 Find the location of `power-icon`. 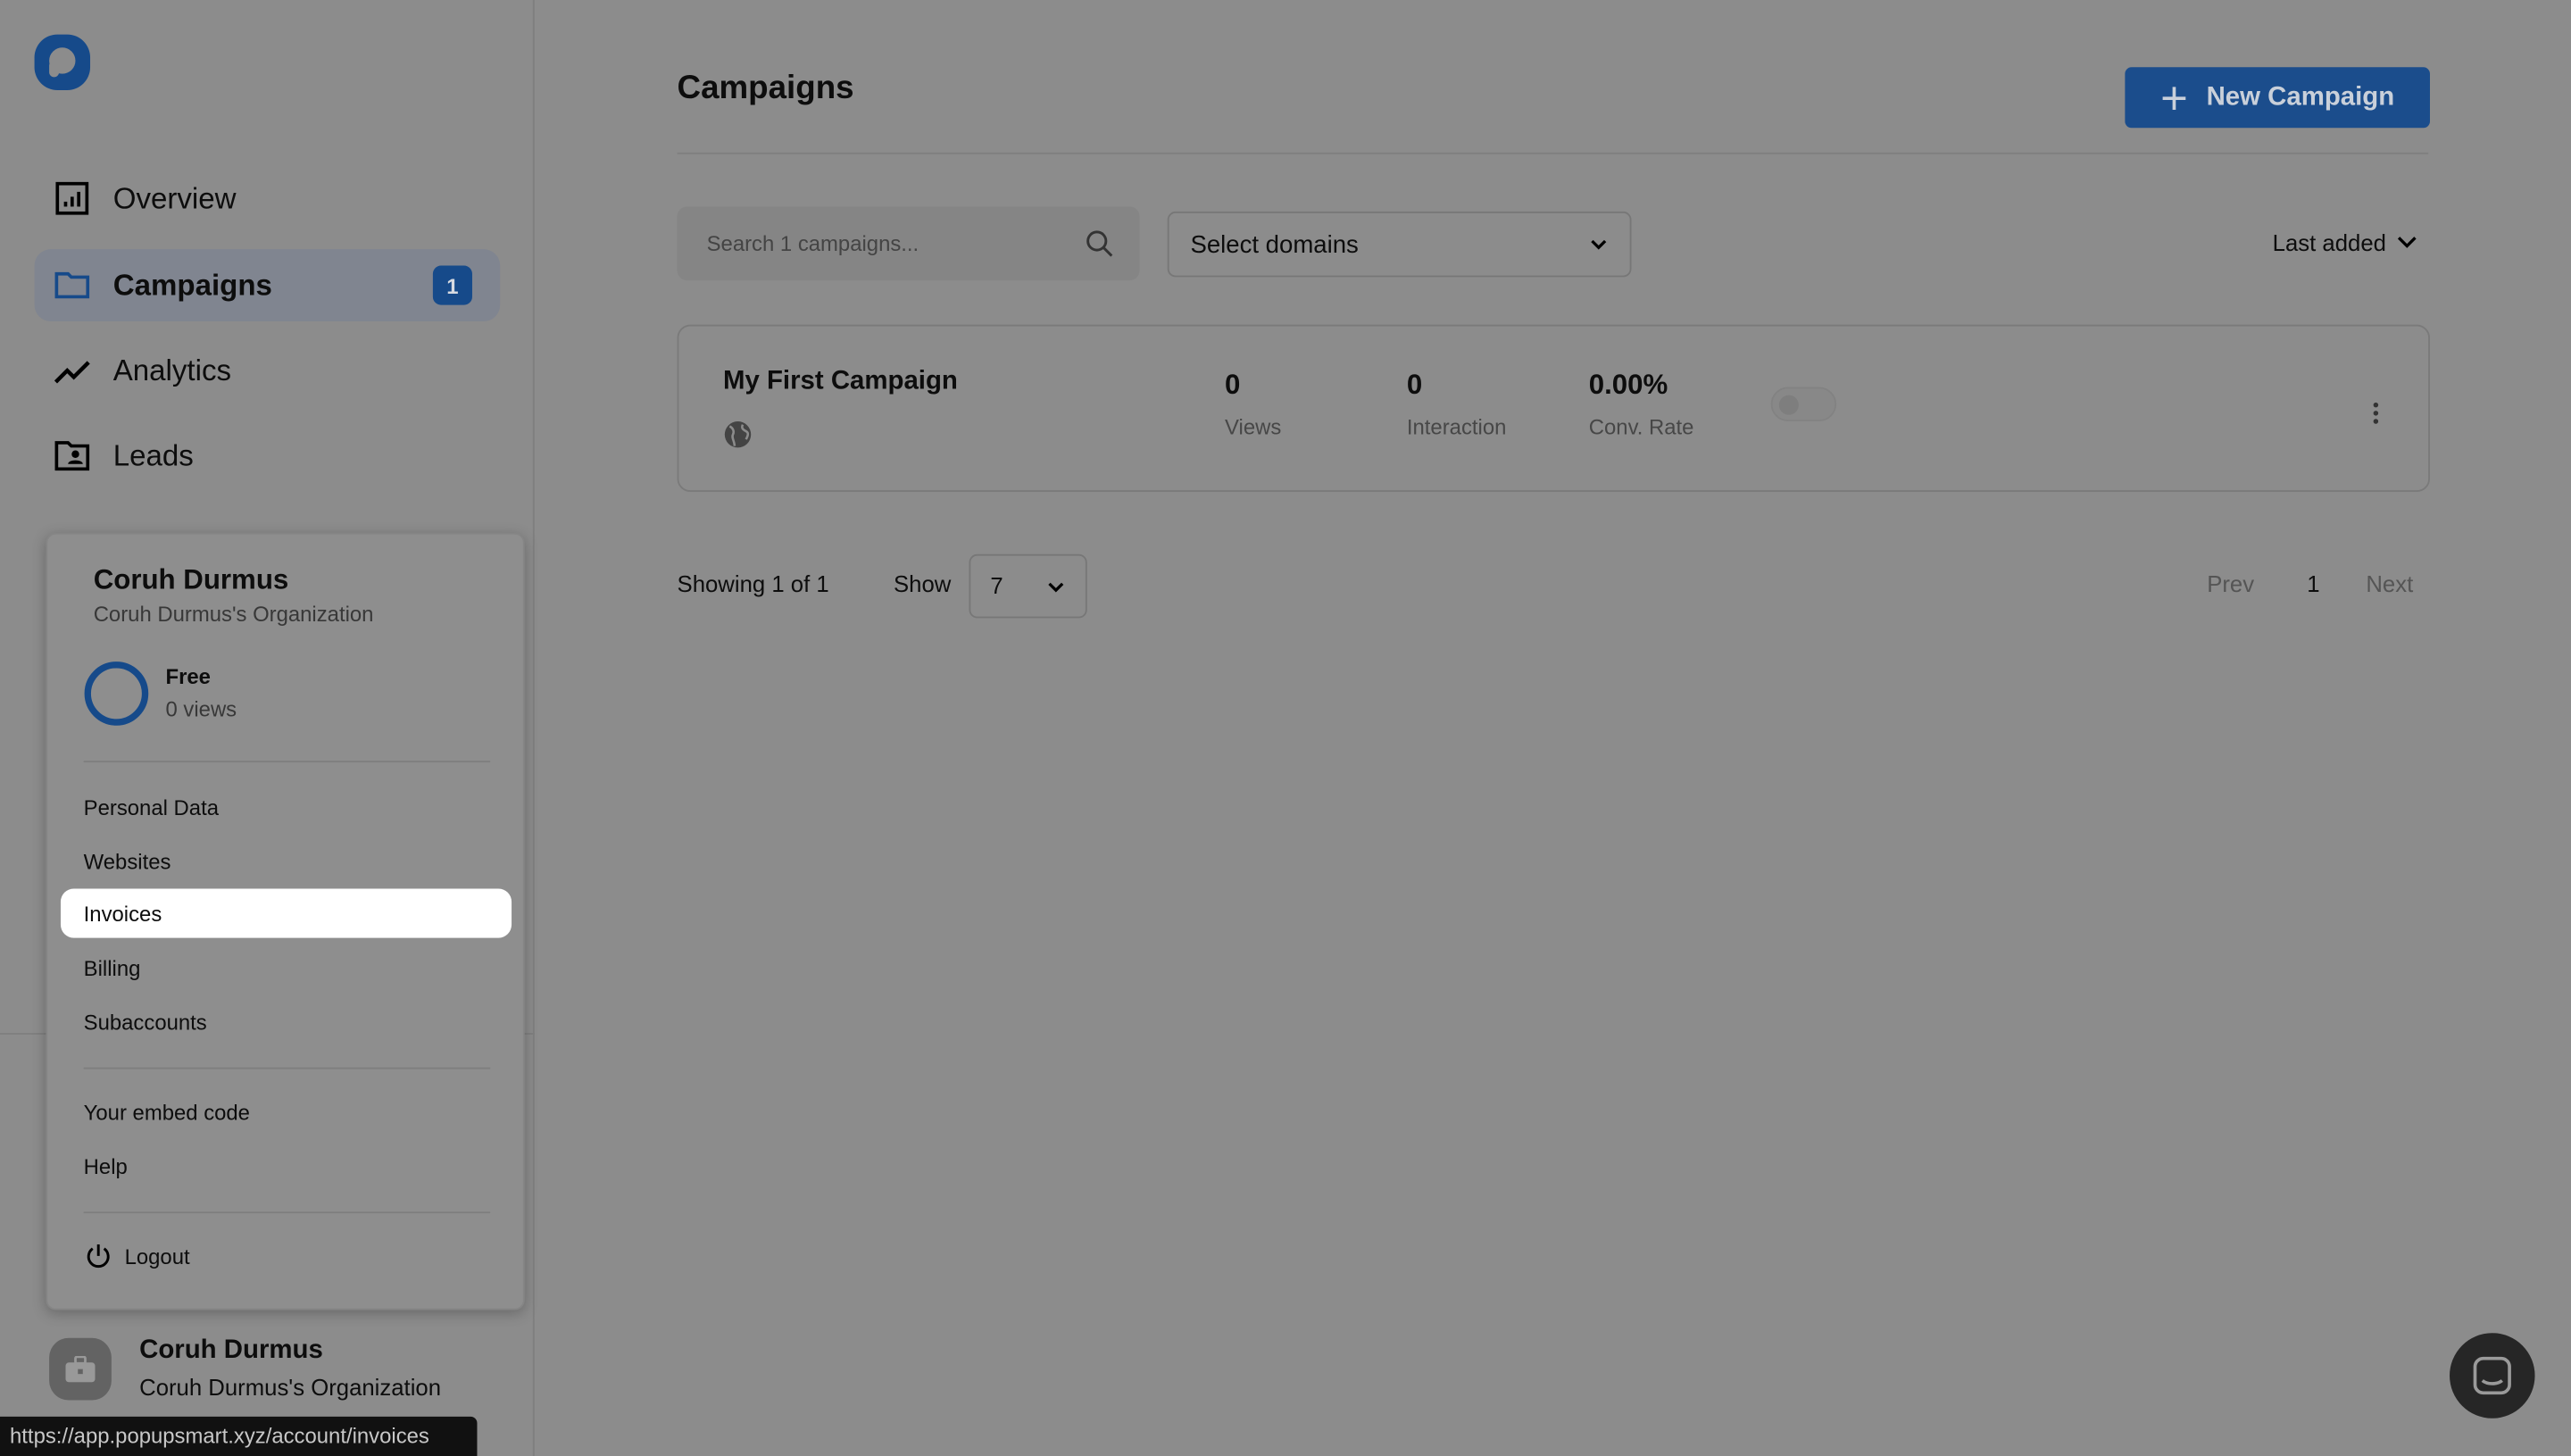

power-icon is located at coordinates (98, 1256).